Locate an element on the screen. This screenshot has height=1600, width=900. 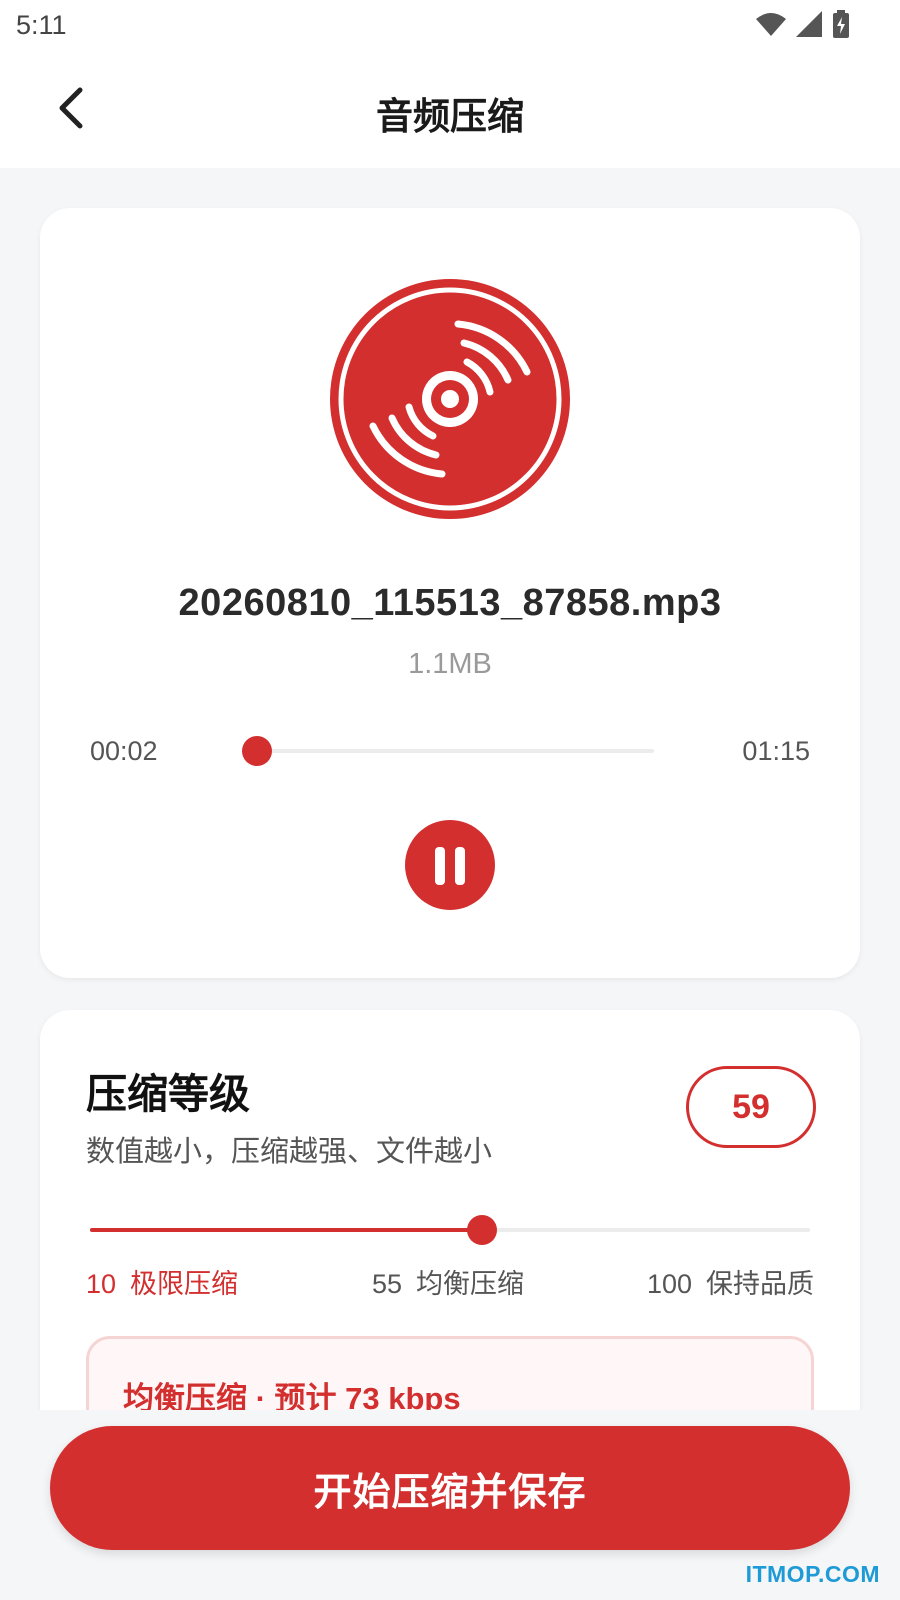
seek-bar is located at coordinates (448, 751).